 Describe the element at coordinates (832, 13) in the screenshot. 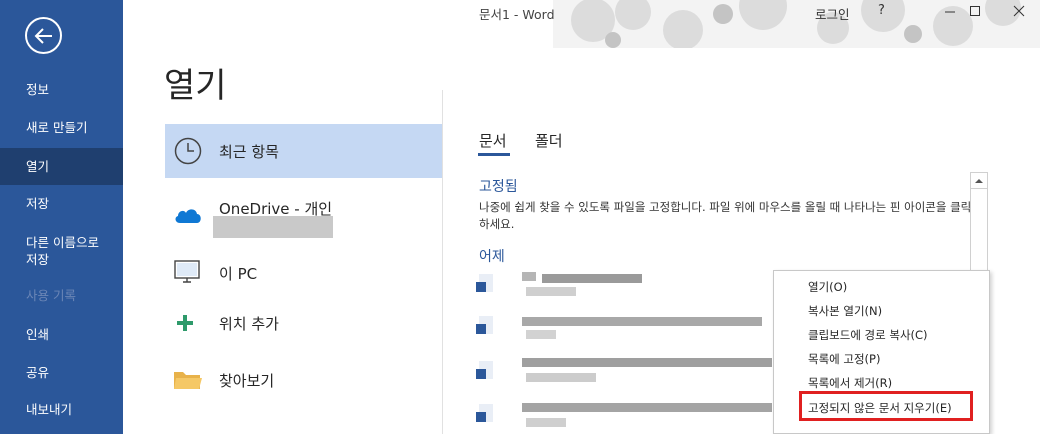

I see `login-link: 로그인` at that location.